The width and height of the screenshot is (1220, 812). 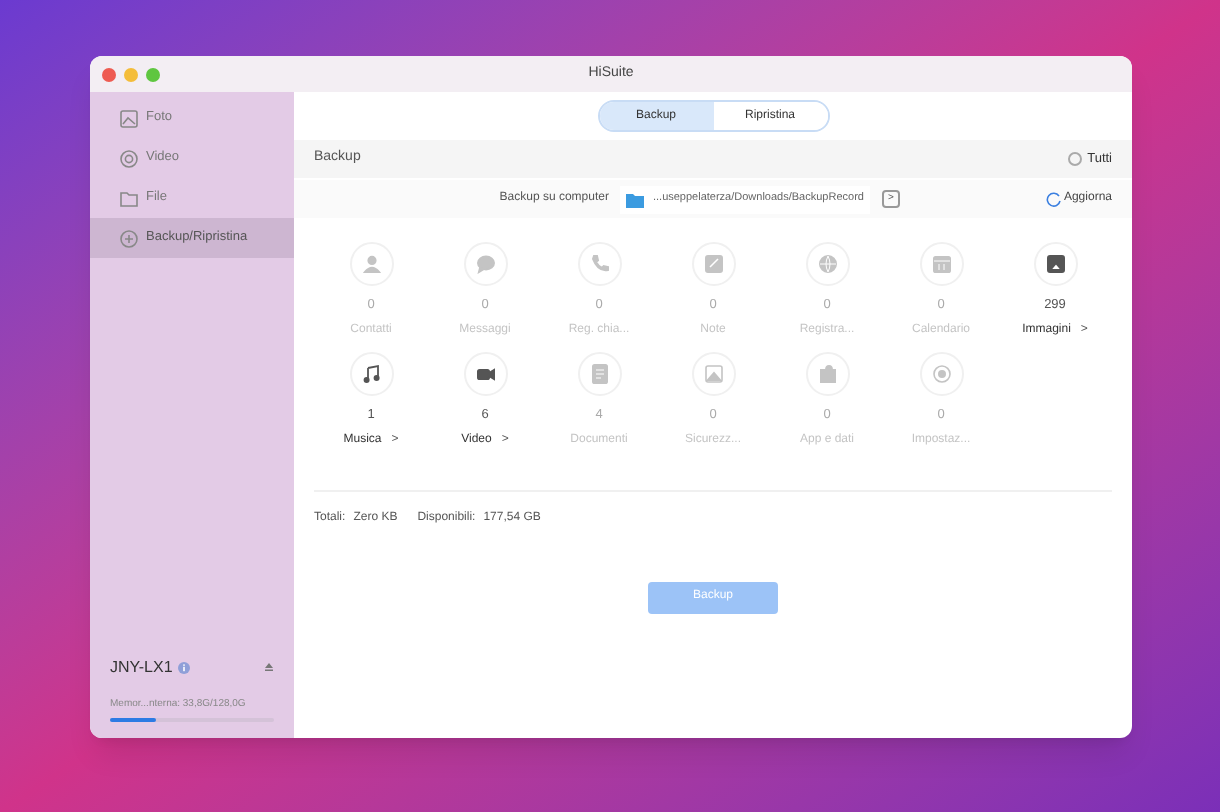 What do you see at coordinates (1074, 159) in the screenshot?
I see `select-all-checkbox` at bounding box center [1074, 159].